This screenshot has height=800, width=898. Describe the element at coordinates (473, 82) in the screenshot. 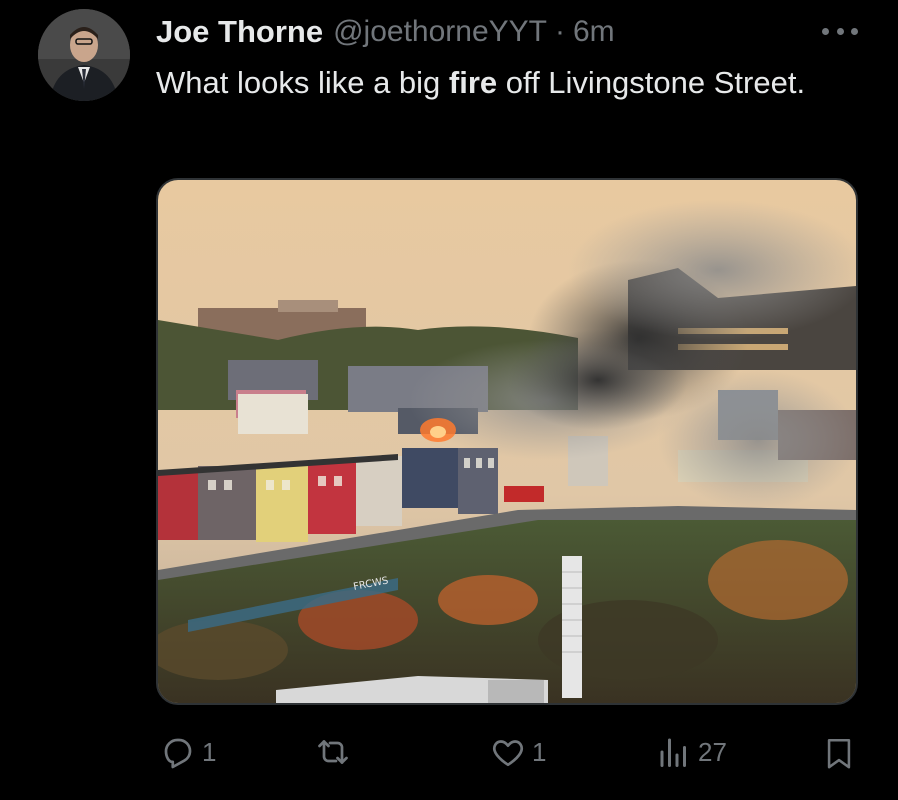

I see `tweet-text-bold: fire` at that location.